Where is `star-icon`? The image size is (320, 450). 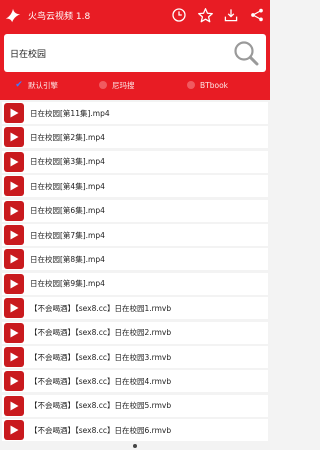 star-icon is located at coordinates (205, 14).